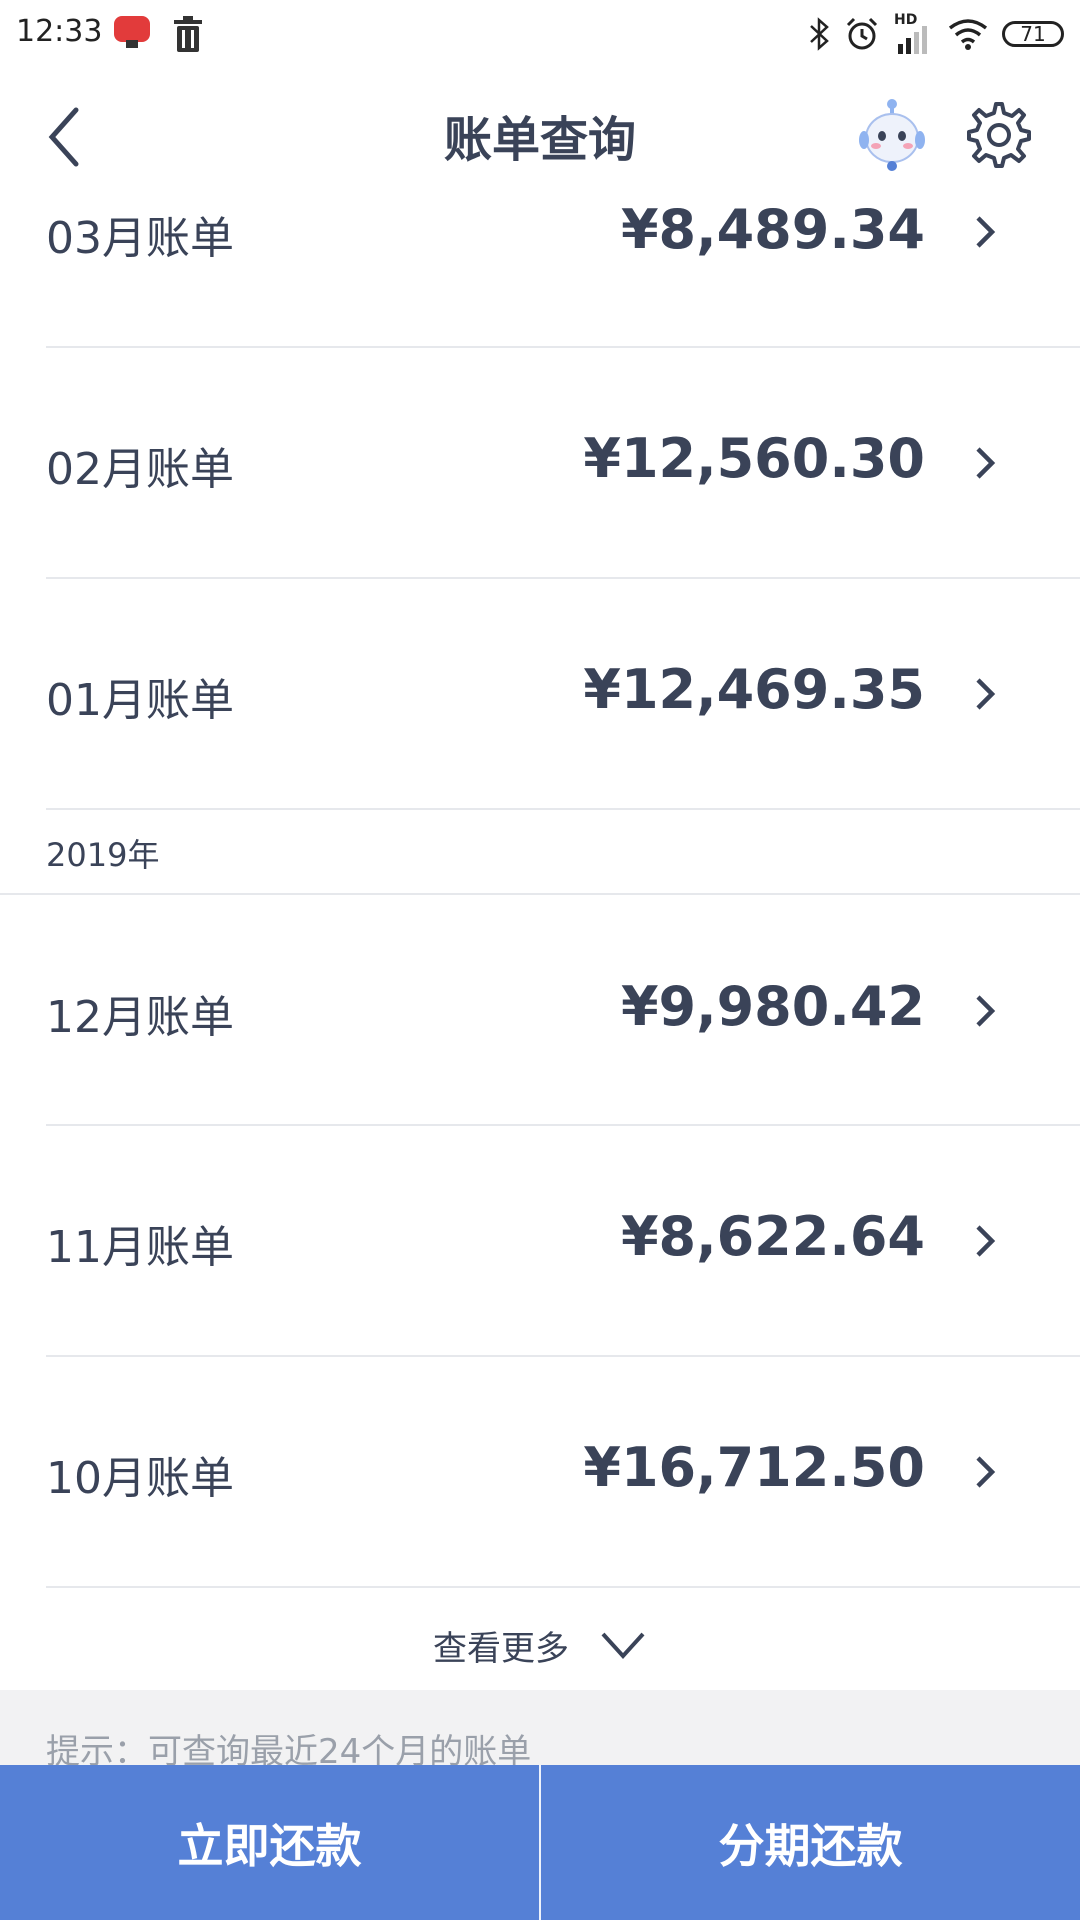  I want to click on mascot-assistant-icon, so click(892, 136).